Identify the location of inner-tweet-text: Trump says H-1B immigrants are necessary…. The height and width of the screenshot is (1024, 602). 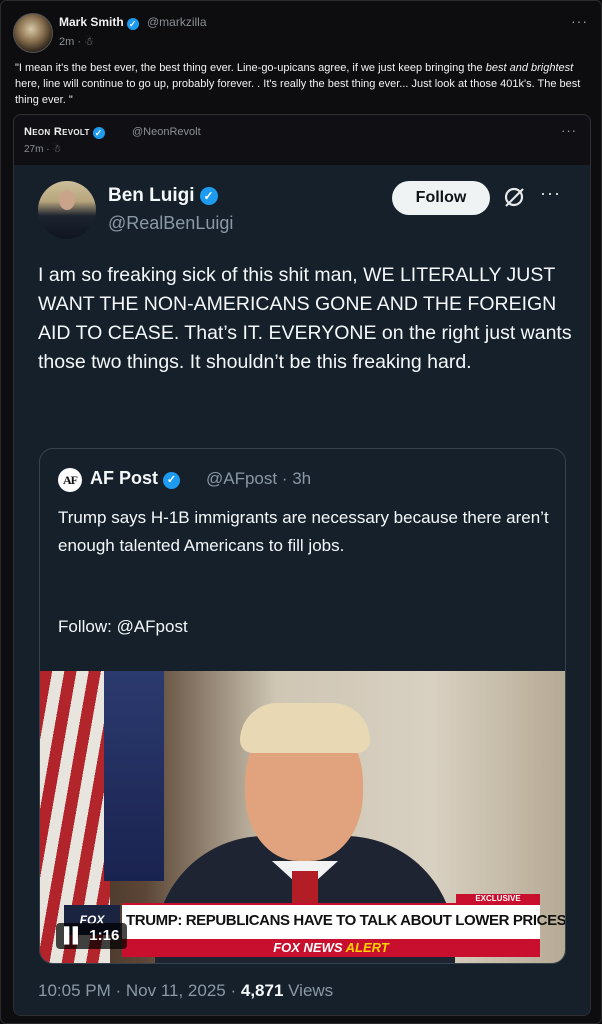
(303, 531).